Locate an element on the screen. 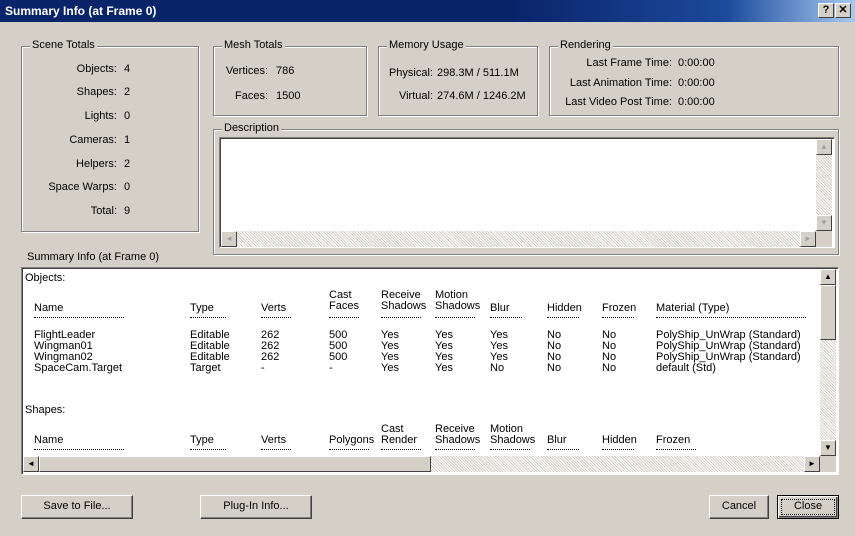 The width and height of the screenshot is (855, 536). space-warps-label: Space Warps: is located at coordinates (82, 187).